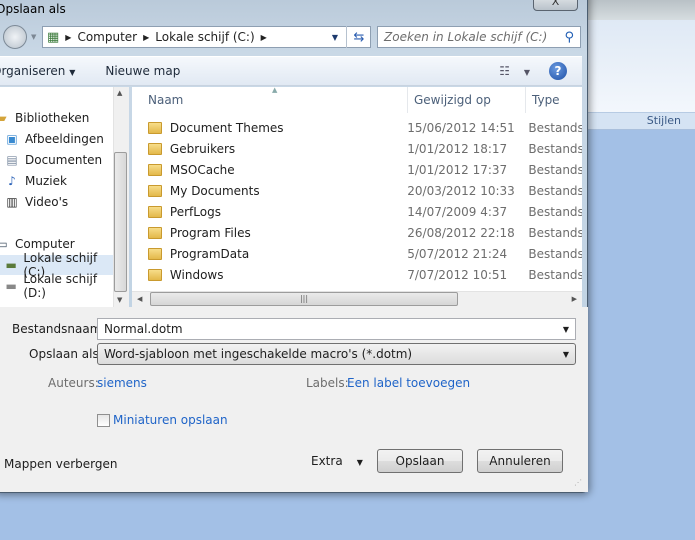  I want to click on column-name: ▲ Naam, so click(275, 99).